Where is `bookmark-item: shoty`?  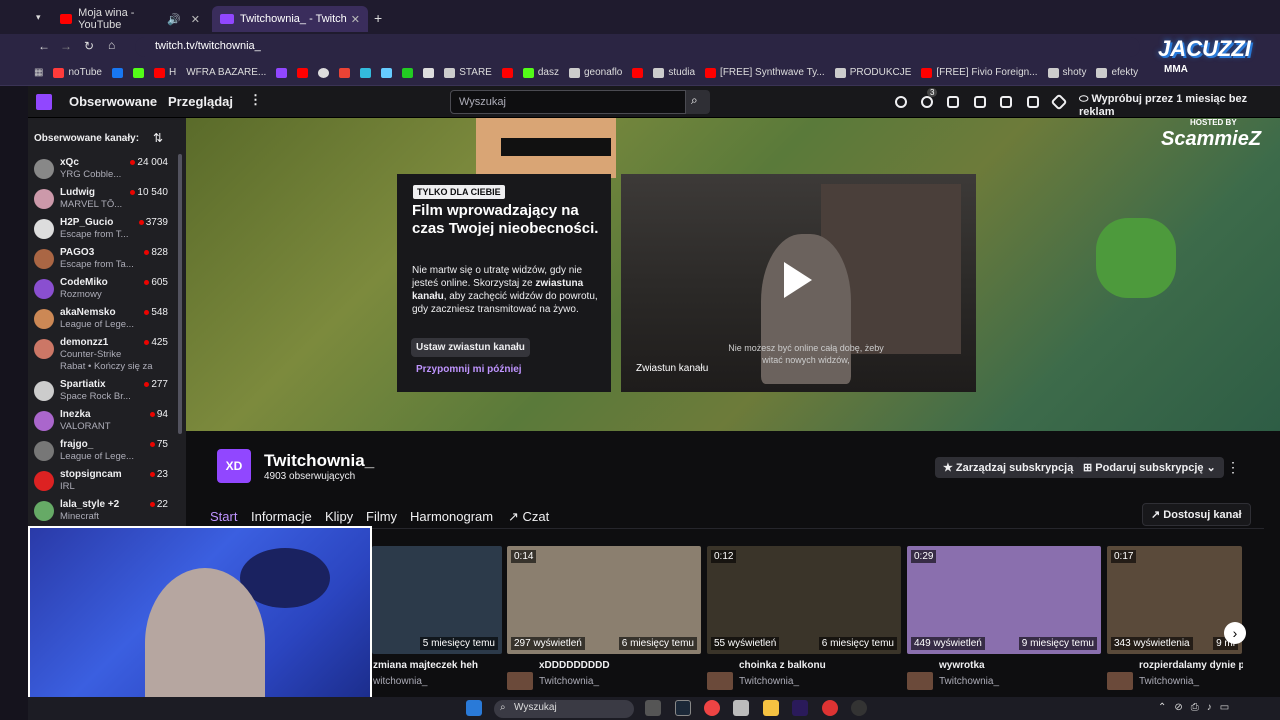
bookmark-item: shoty is located at coordinates (1066, 72).